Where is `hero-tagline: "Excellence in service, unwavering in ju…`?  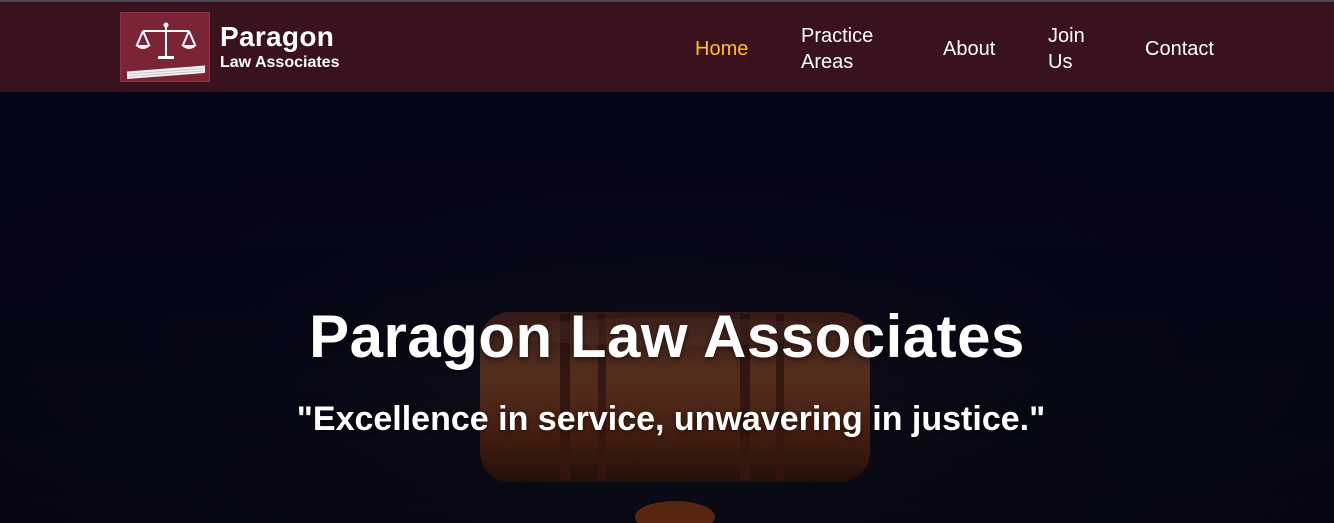
hero-tagline: "Excellence in service, unwavering in ju… is located at coordinates (671, 419).